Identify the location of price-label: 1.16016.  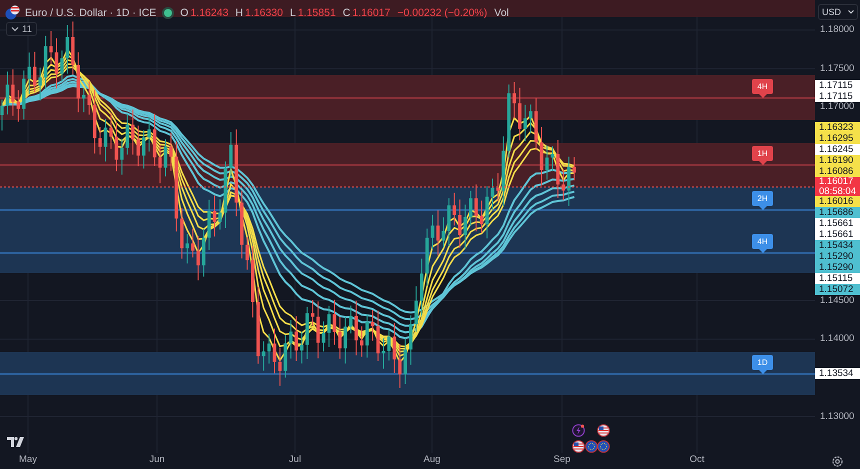
(837, 201).